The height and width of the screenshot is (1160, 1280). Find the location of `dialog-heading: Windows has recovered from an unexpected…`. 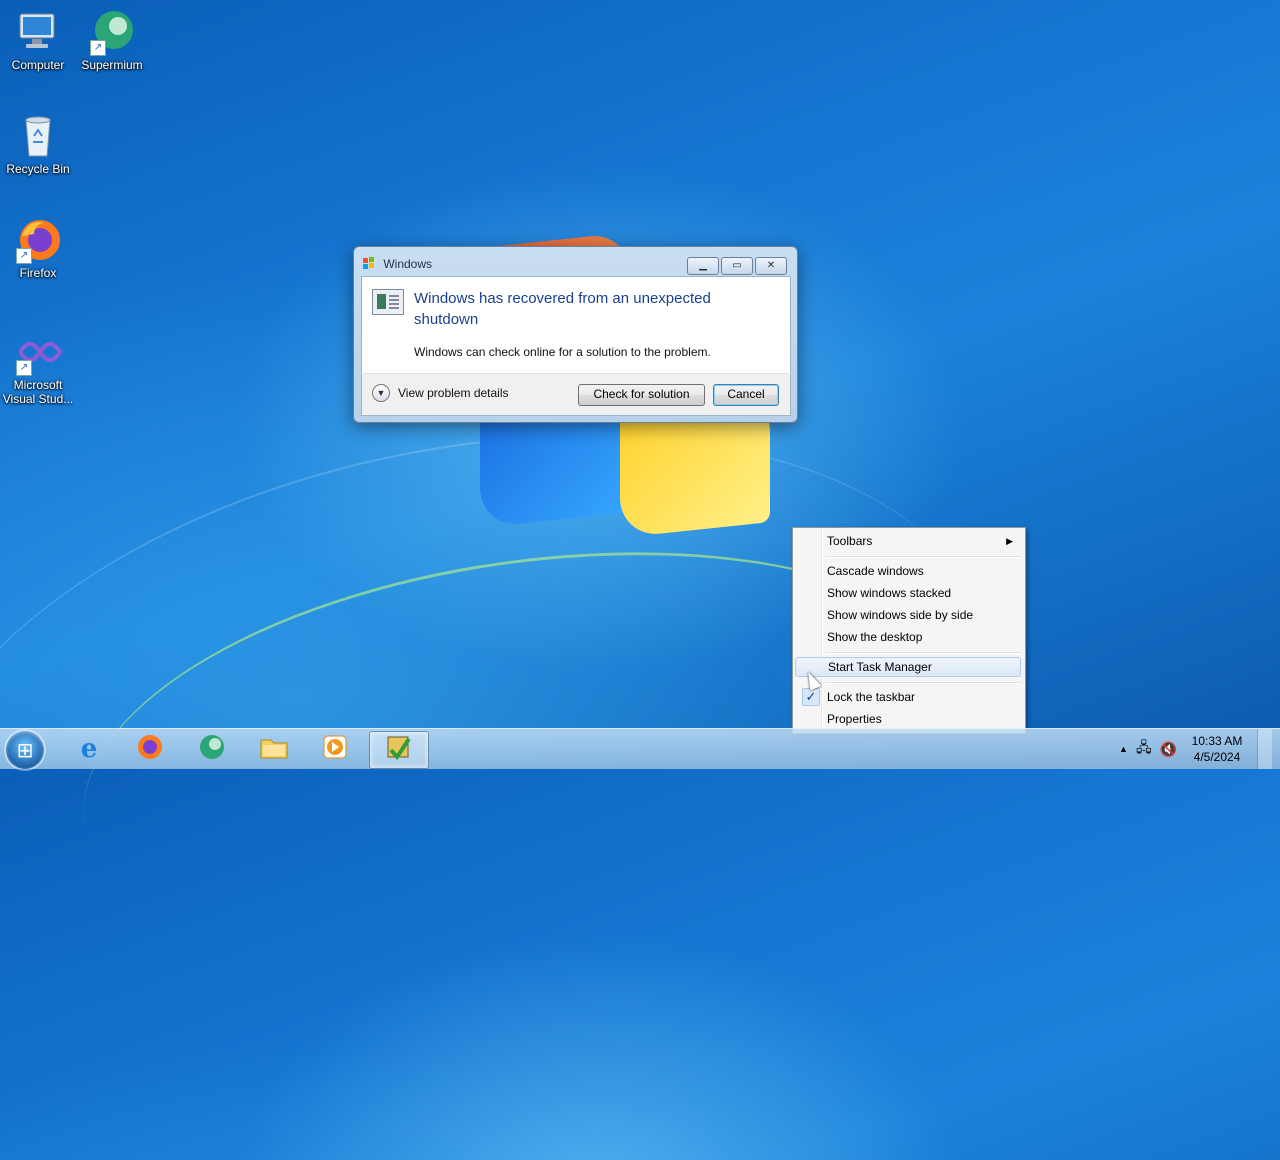

dialog-heading: Windows has recovered from an unexpected… is located at coordinates (562, 309).